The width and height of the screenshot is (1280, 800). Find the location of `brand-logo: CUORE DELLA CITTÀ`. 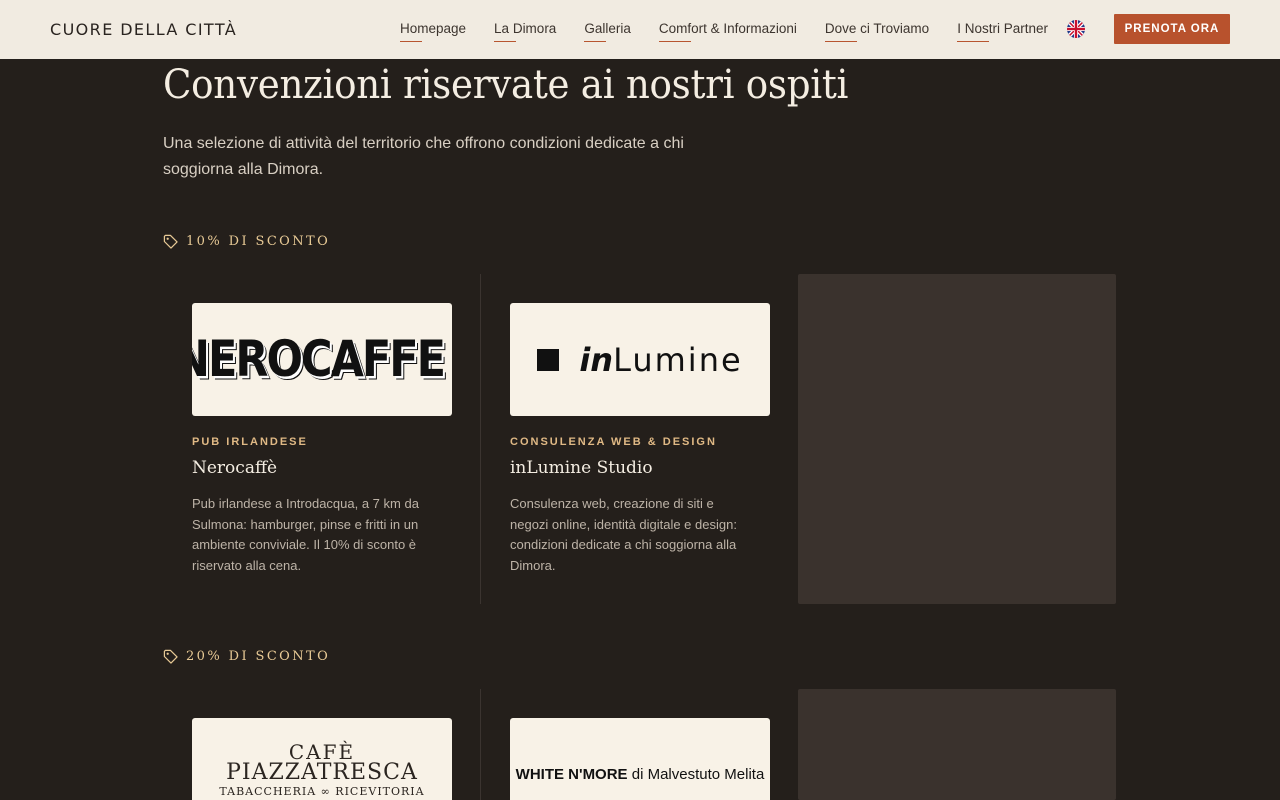

brand-logo: CUORE DELLA CITTÀ is located at coordinates (143, 29).